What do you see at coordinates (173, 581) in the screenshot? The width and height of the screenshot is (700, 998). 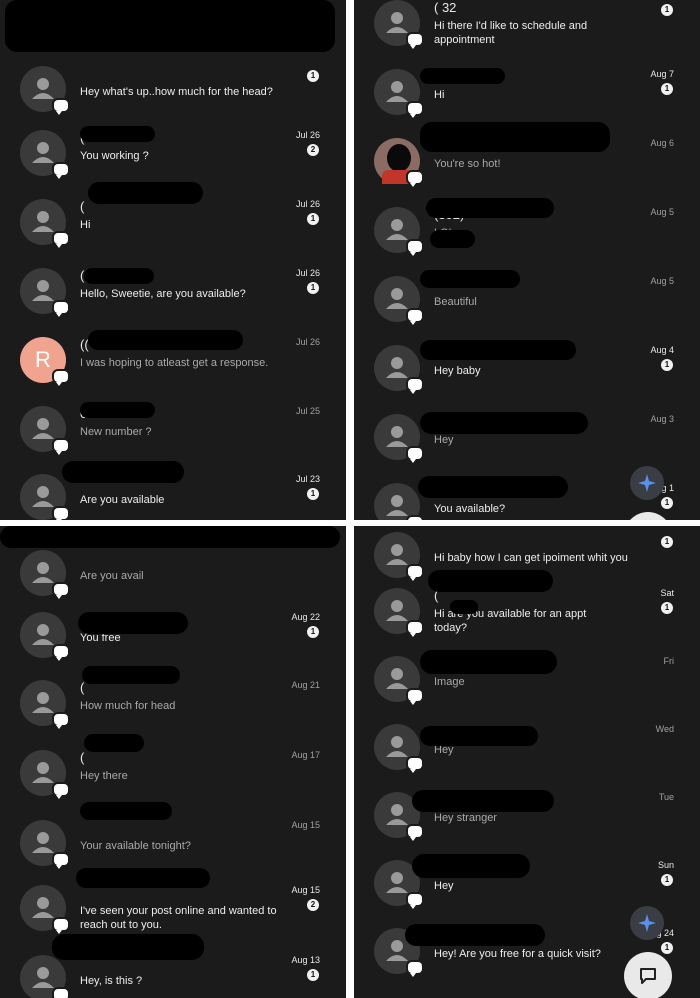 I see `conversation-row: Are you avail` at bounding box center [173, 581].